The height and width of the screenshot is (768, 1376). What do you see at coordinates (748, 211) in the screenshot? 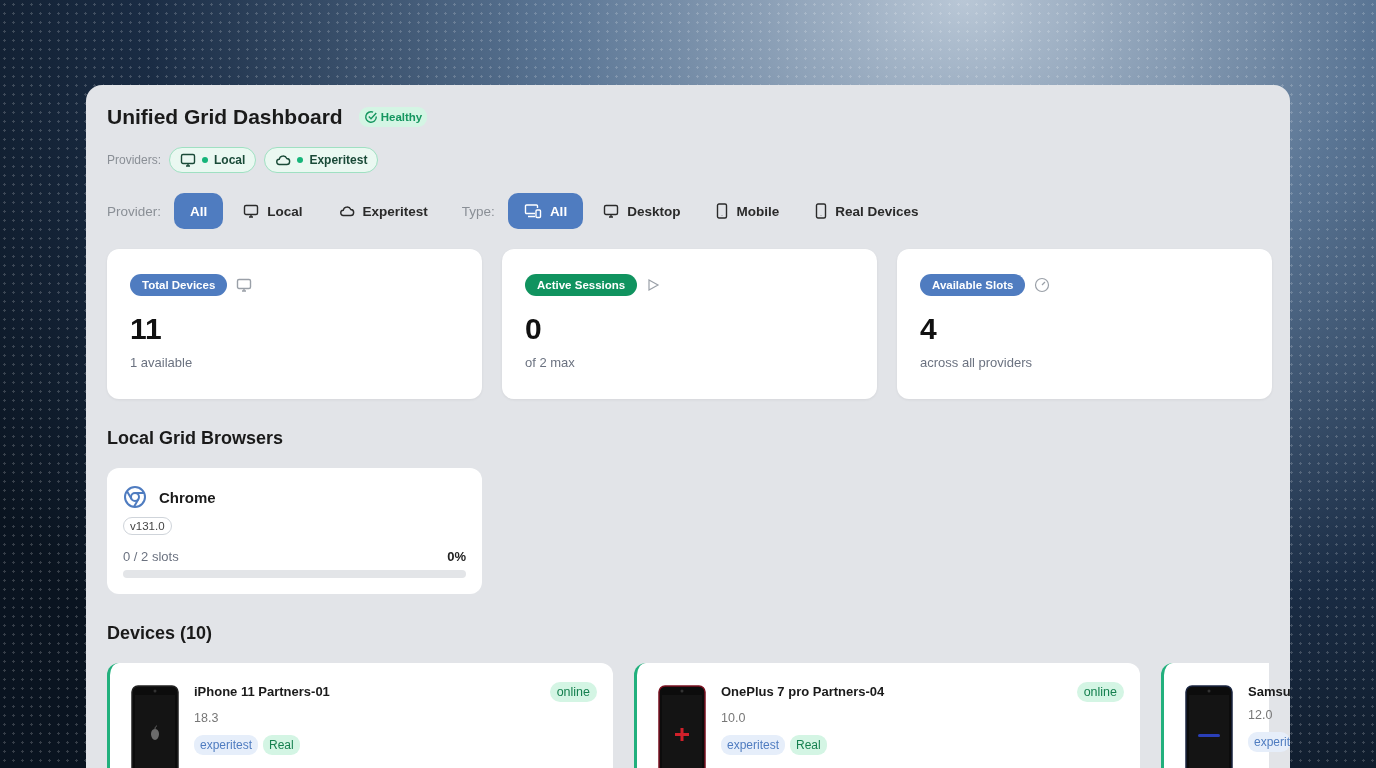
I see `filter-button: Mobile` at bounding box center [748, 211].